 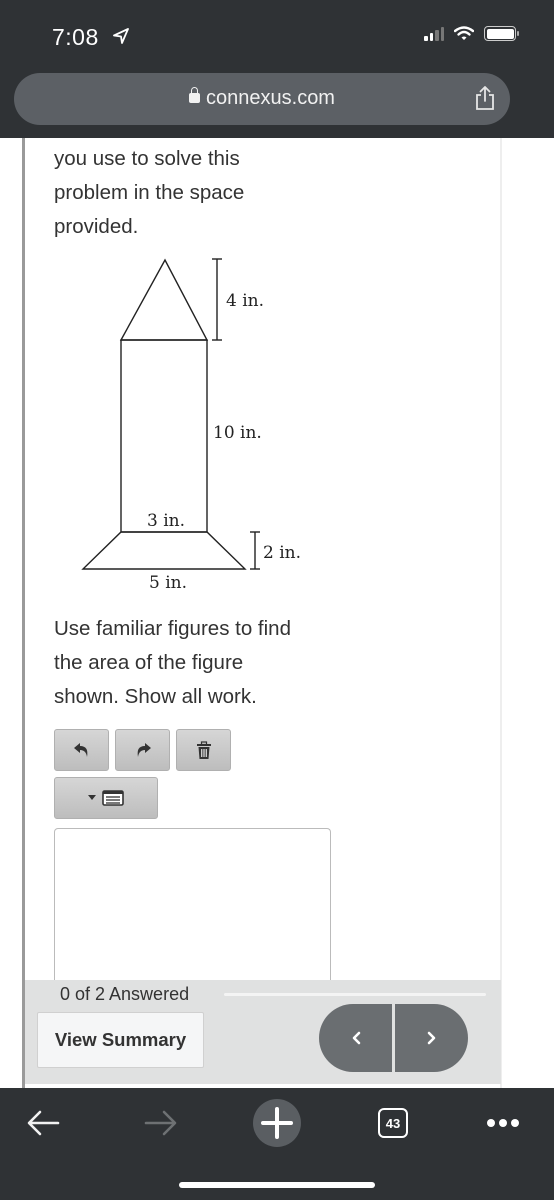 What do you see at coordinates (147, 158) in the screenshot?
I see `prompt-line: you use to solve this` at bounding box center [147, 158].